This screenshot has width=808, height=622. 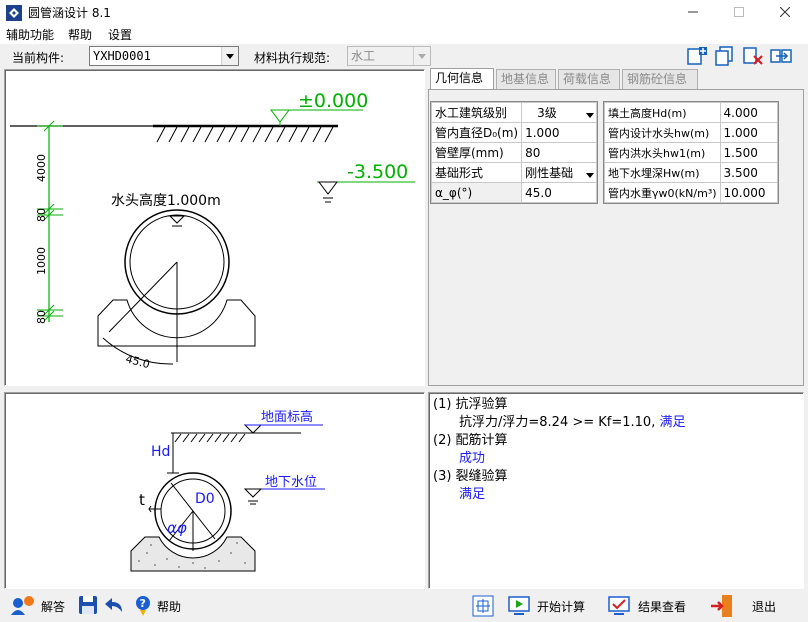 What do you see at coordinates (164, 56) in the screenshot?
I see `component-select: YXHD0001` at bounding box center [164, 56].